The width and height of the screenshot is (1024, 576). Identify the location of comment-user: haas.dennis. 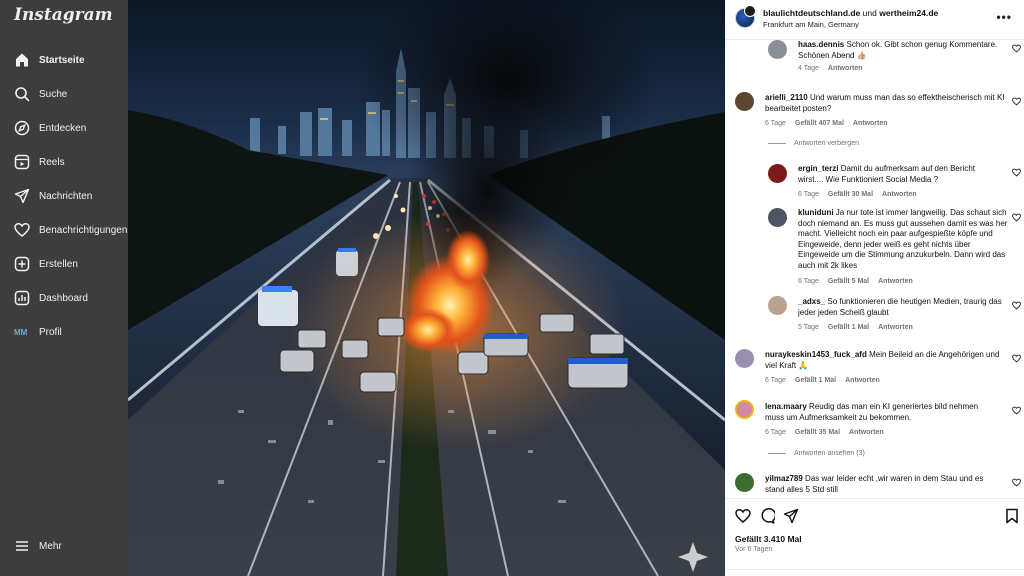
(821, 44).